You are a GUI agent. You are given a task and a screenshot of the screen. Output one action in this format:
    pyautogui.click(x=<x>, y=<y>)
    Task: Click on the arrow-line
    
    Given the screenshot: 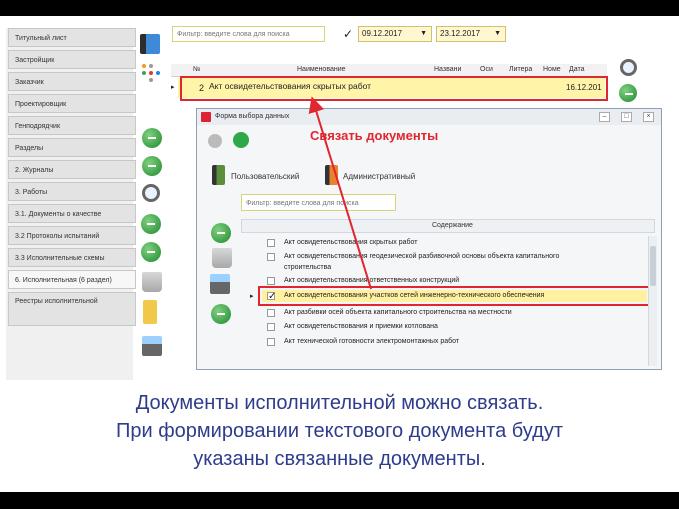 What is the action you would take?
    pyautogui.click(x=340, y=193)
    